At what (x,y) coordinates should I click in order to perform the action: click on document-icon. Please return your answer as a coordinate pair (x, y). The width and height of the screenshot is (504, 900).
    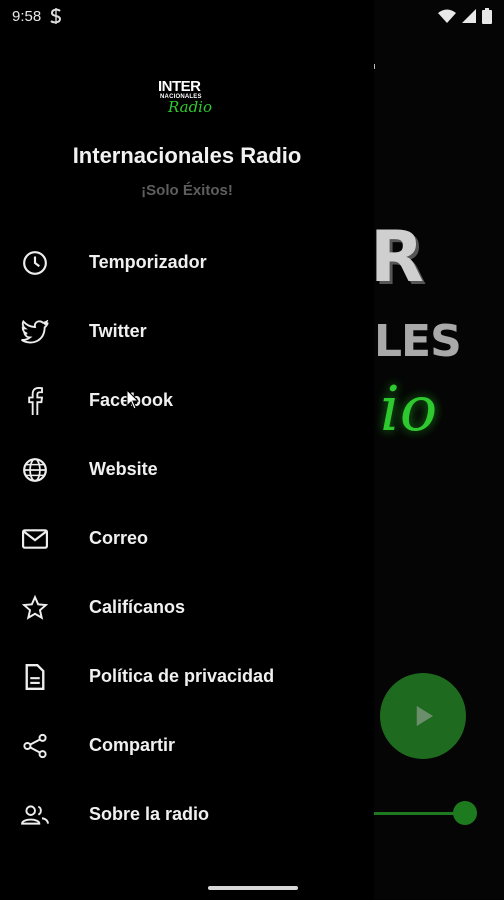
    Looking at the image, I should click on (35, 677).